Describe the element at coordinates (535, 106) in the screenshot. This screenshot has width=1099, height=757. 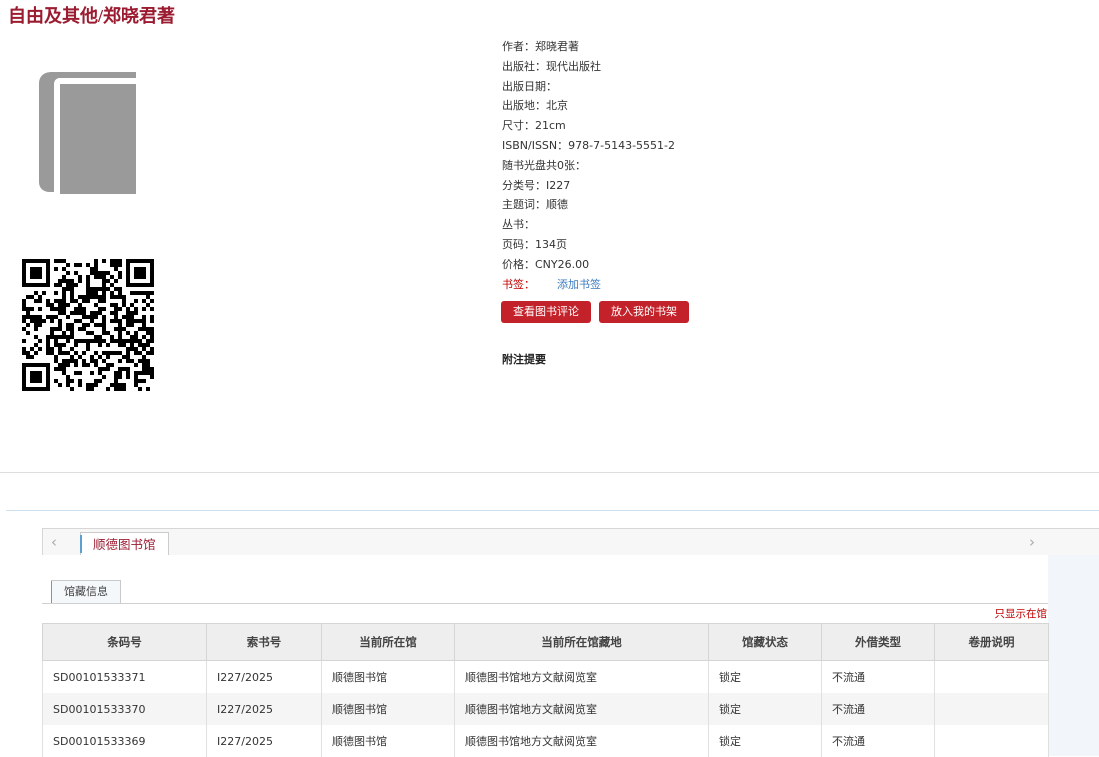
I see `meta-pub-place: 出版地：北京` at that location.